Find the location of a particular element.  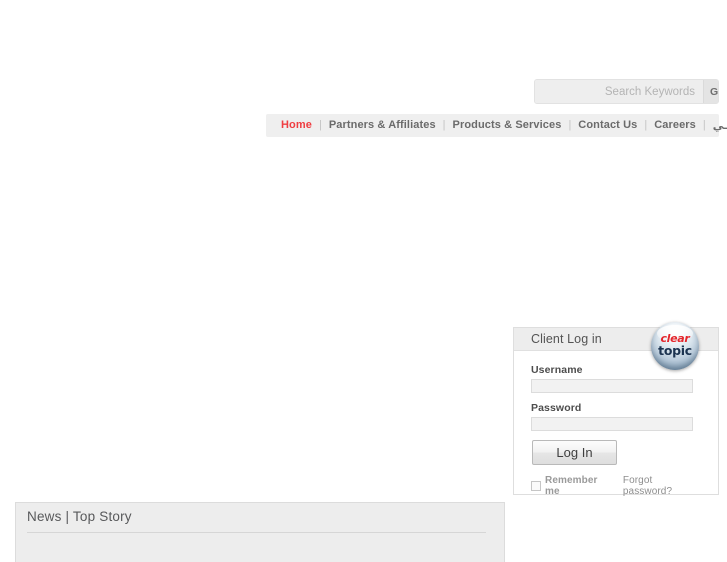

news-panel: News | Top Story is located at coordinates (260, 532).